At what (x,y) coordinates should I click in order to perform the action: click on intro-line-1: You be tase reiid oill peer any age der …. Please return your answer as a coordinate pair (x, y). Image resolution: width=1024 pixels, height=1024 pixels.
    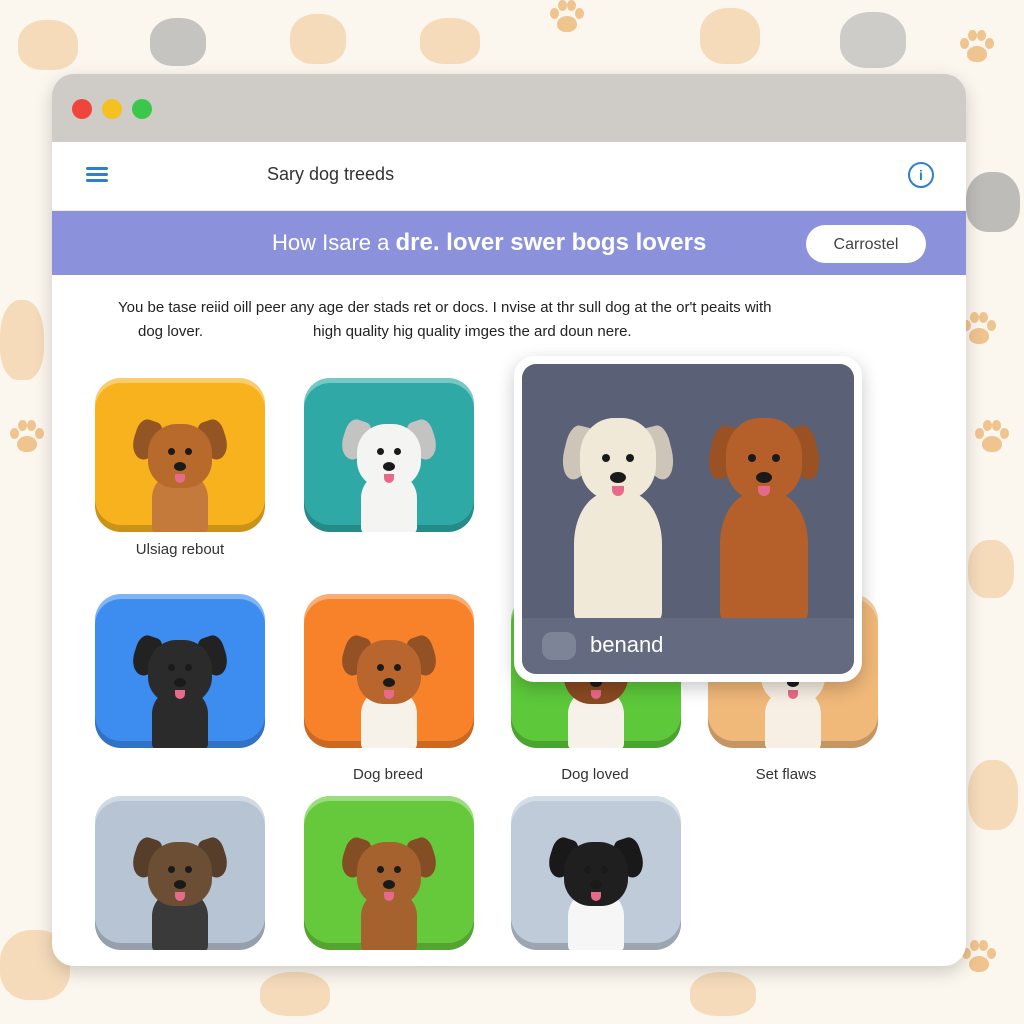
    Looking at the image, I should click on (445, 307).